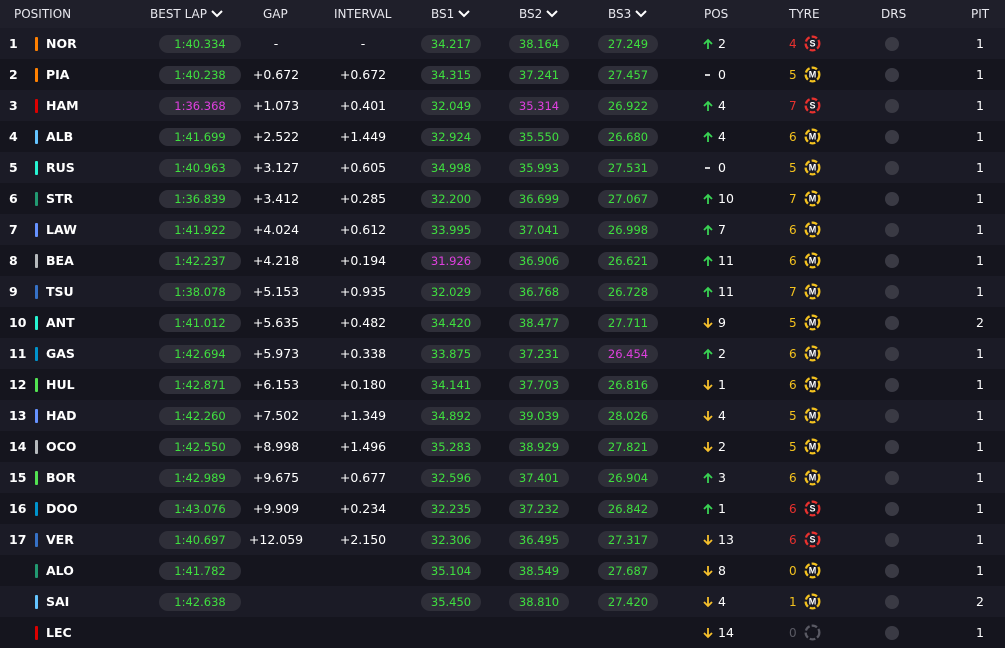 The height and width of the screenshot is (648, 1005). What do you see at coordinates (61, 477) in the screenshot?
I see `driver-code: BOR` at bounding box center [61, 477].